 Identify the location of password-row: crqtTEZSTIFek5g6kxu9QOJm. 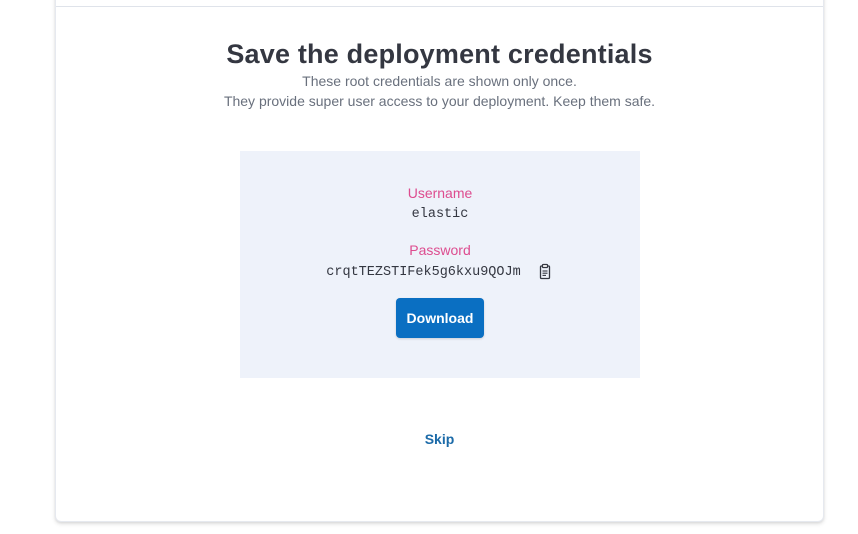
(440, 272).